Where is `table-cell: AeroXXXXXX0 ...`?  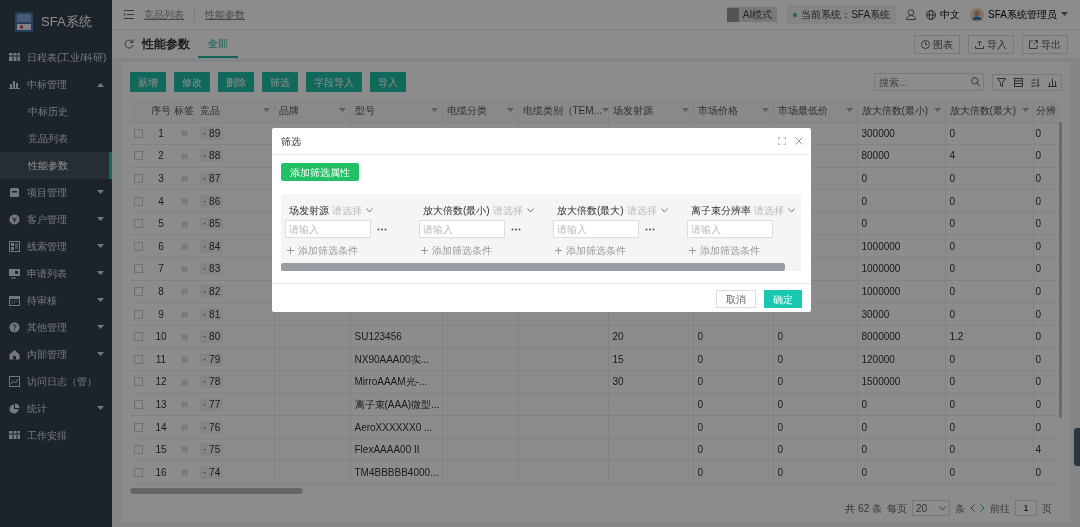 table-cell: AeroXXXXXX0 ... is located at coordinates (393, 427).